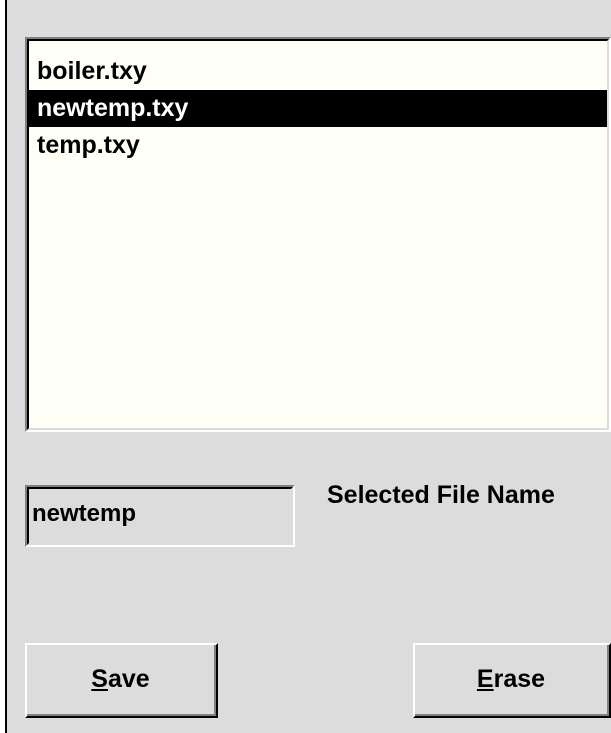 Image resolution: width=611 pixels, height=733 pixels. Describe the element at coordinates (128, 679) in the screenshot. I see `save-label-rest: ave` at that location.